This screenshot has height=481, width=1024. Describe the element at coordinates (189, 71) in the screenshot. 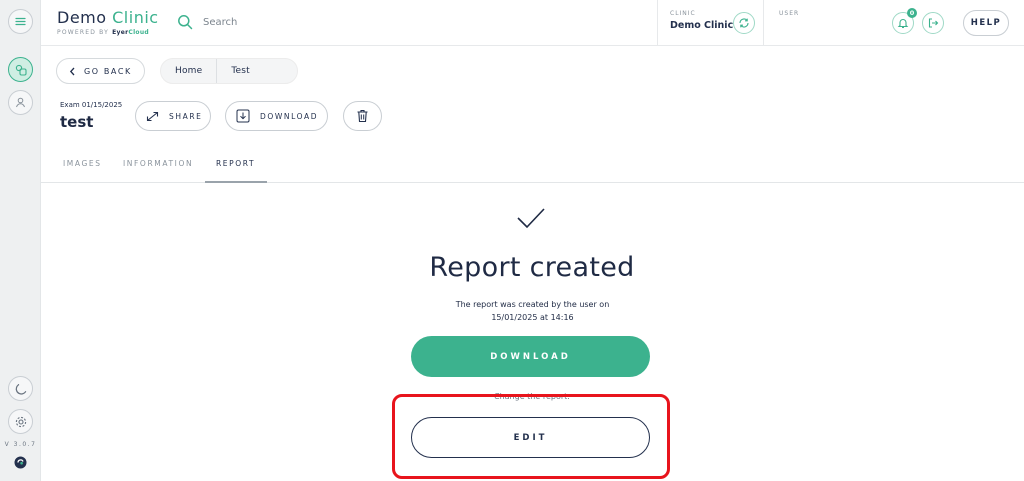

I see `breadcrumb-home: Home` at that location.